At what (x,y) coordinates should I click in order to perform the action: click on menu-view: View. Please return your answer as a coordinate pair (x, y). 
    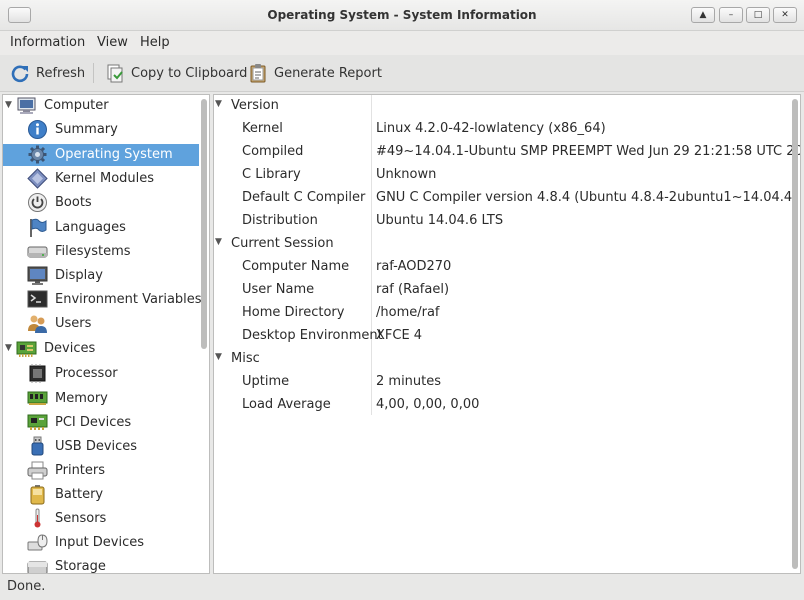
    Looking at the image, I should click on (112, 42).